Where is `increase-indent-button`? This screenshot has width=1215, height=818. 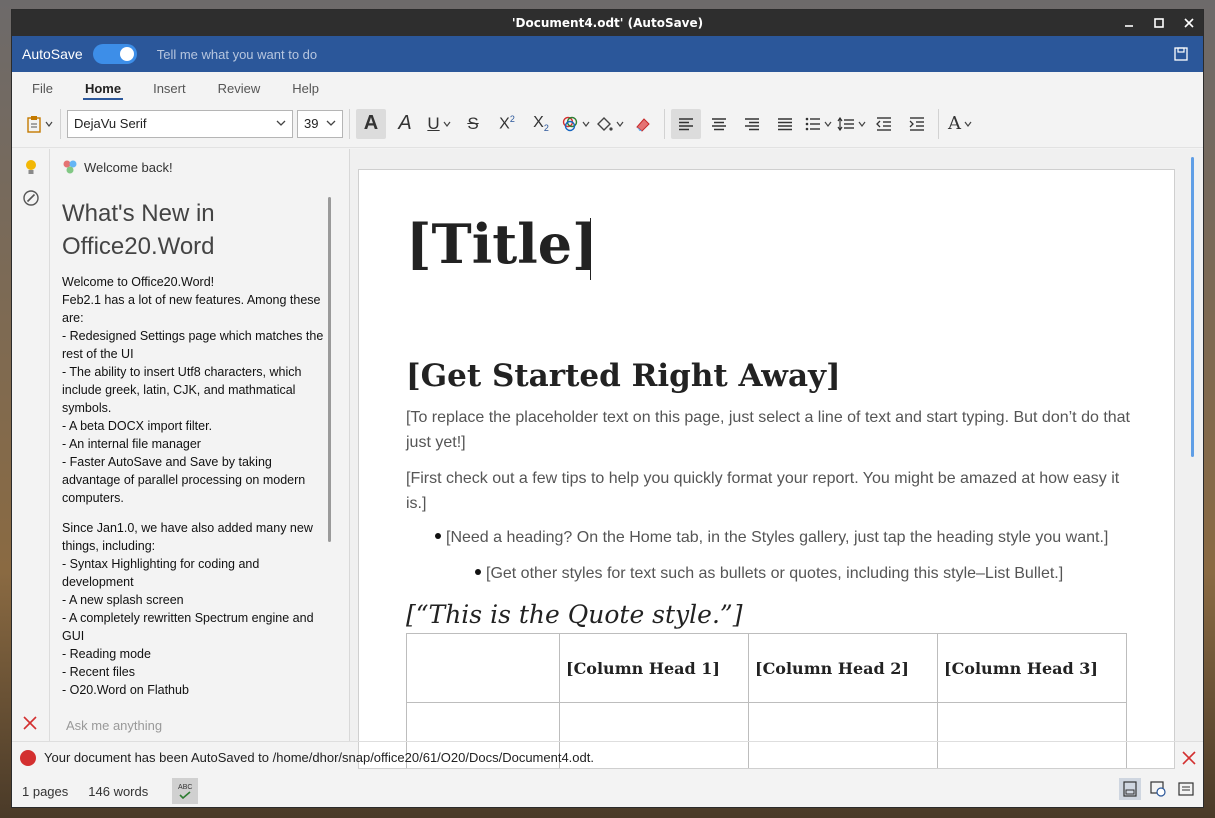
increase-indent-button is located at coordinates (917, 124).